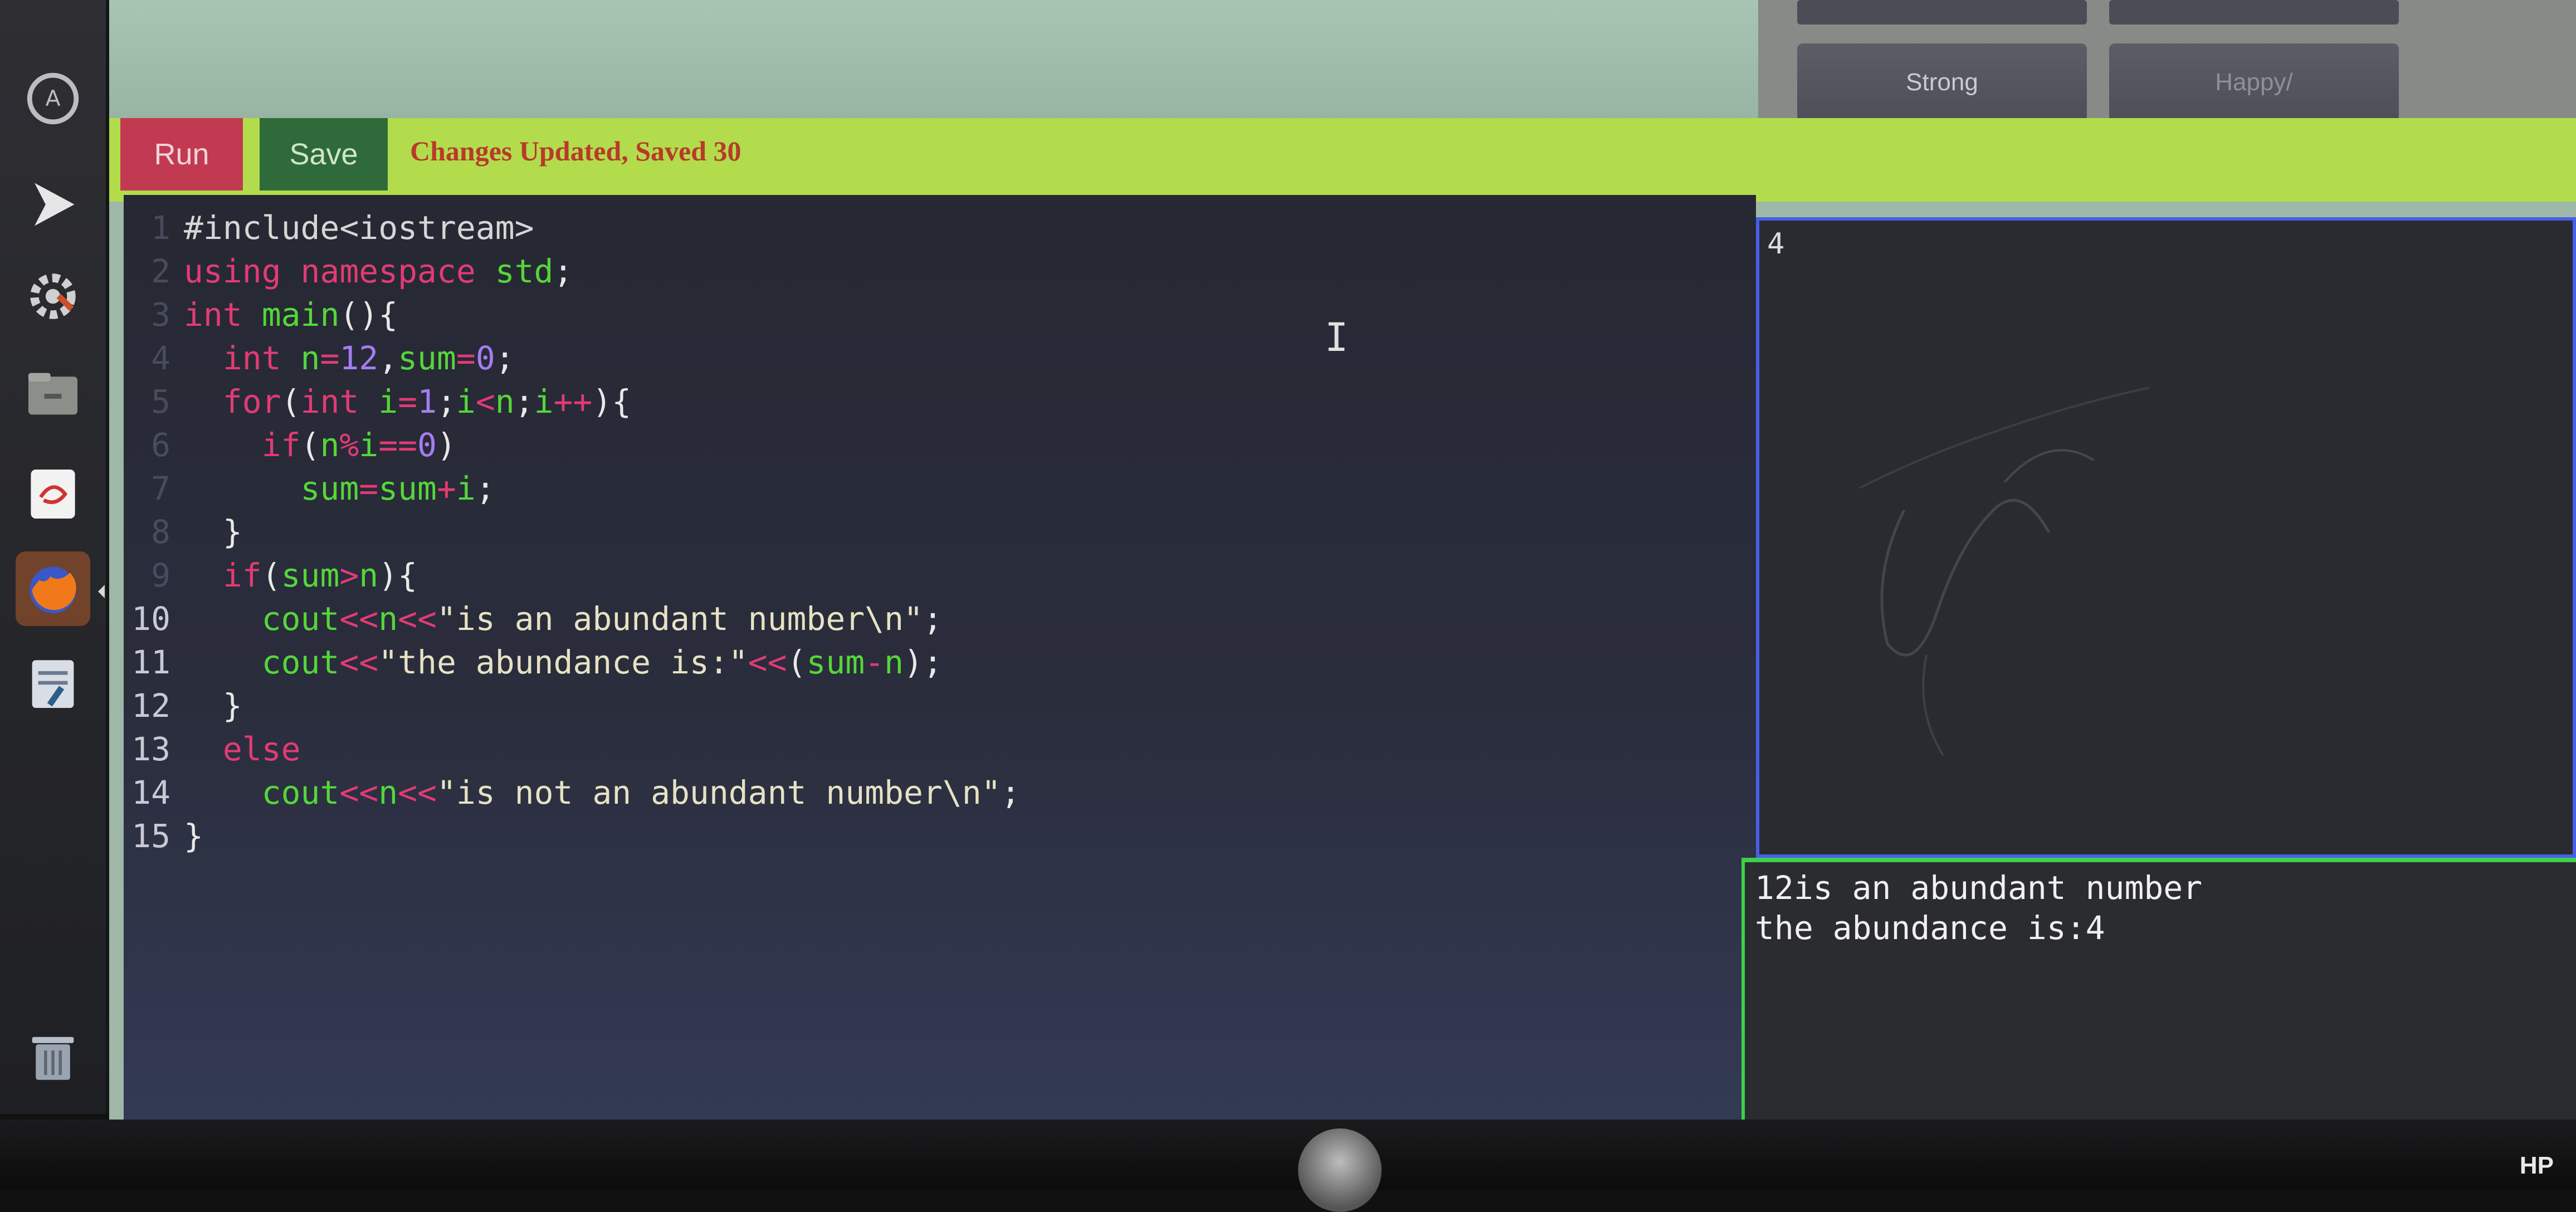 The image size is (2576, 1212). What do you see at coordinates (1942, 82) in the screenshot?
I see `strong-button: Strong` at bounding box center [1942, 82].